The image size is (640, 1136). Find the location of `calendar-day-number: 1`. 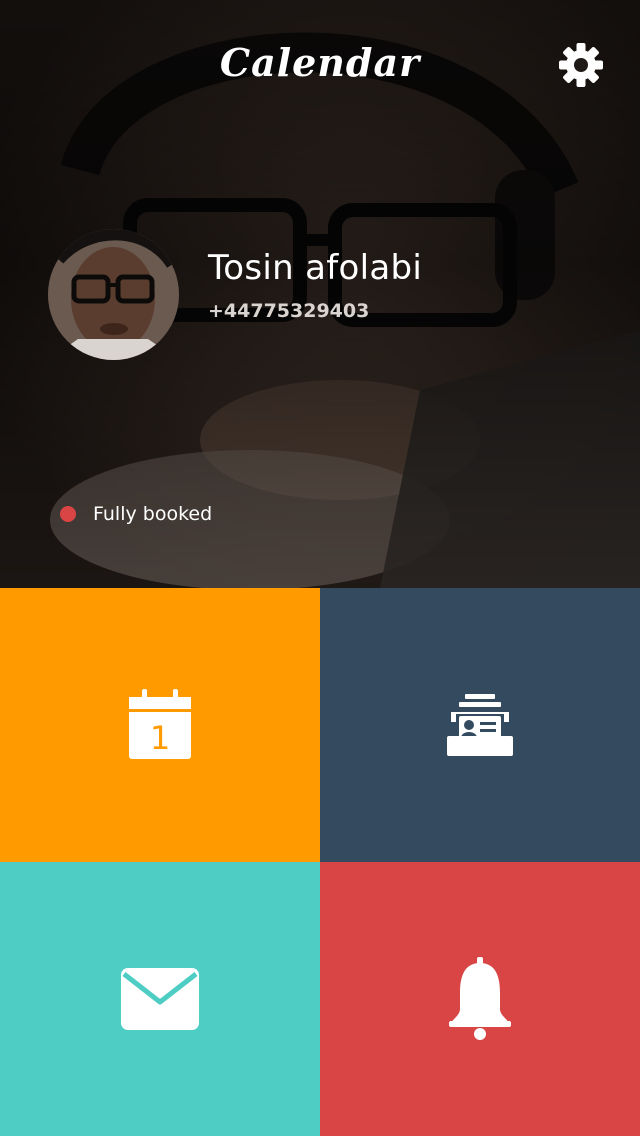

calendar-day-number: 1 is located at coordinates (160, 738).